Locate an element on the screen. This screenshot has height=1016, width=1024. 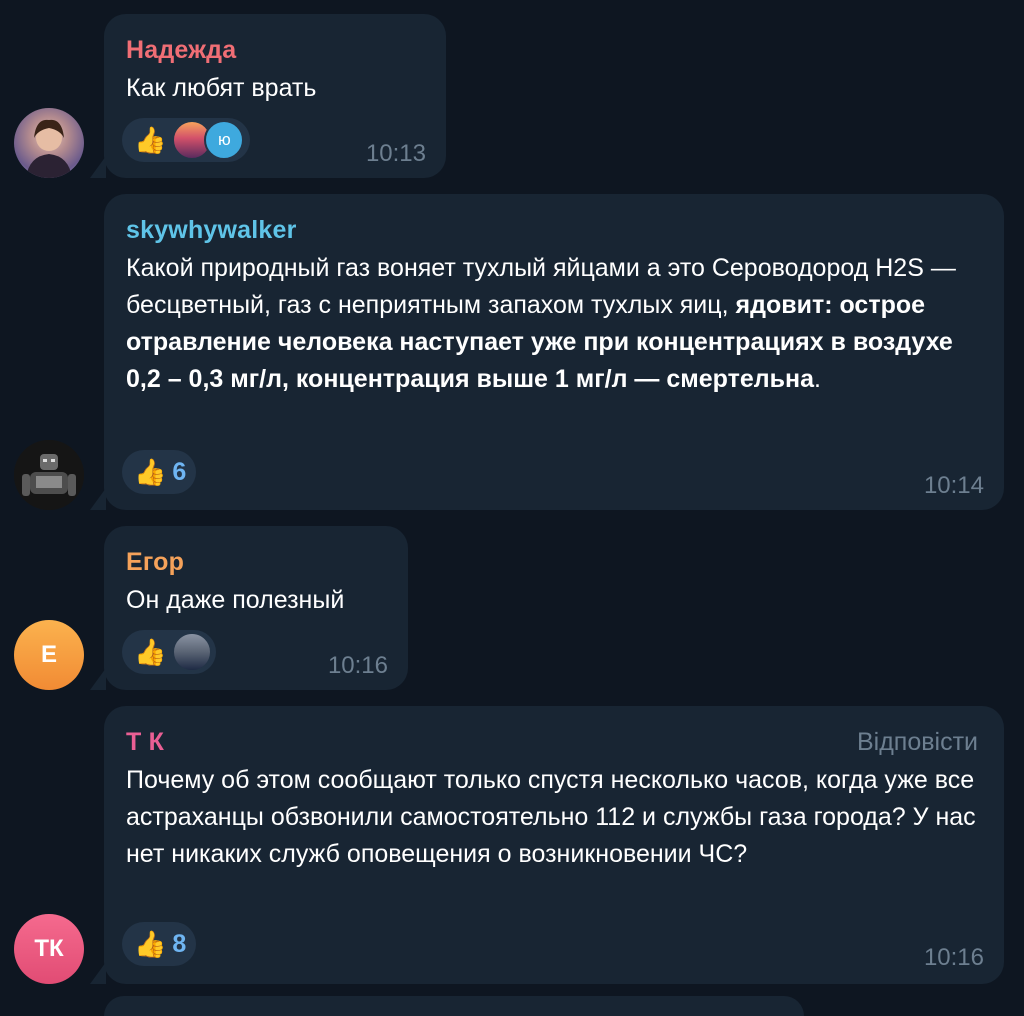
sender-name: Т К is located at coordinates (554, 742).